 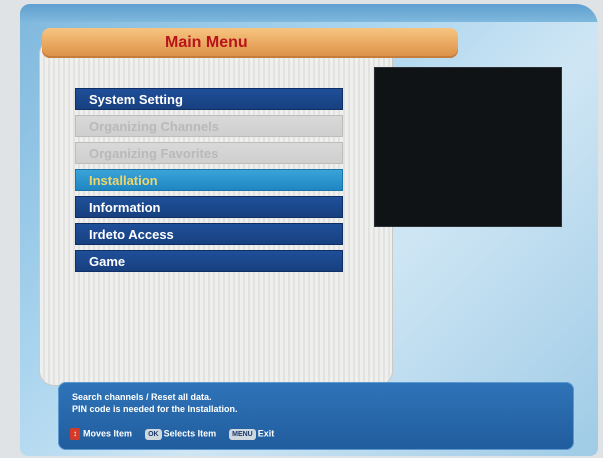 I want to click on menu-item-organizing-channels: Organizing Channels, so click(x=209, y=126).